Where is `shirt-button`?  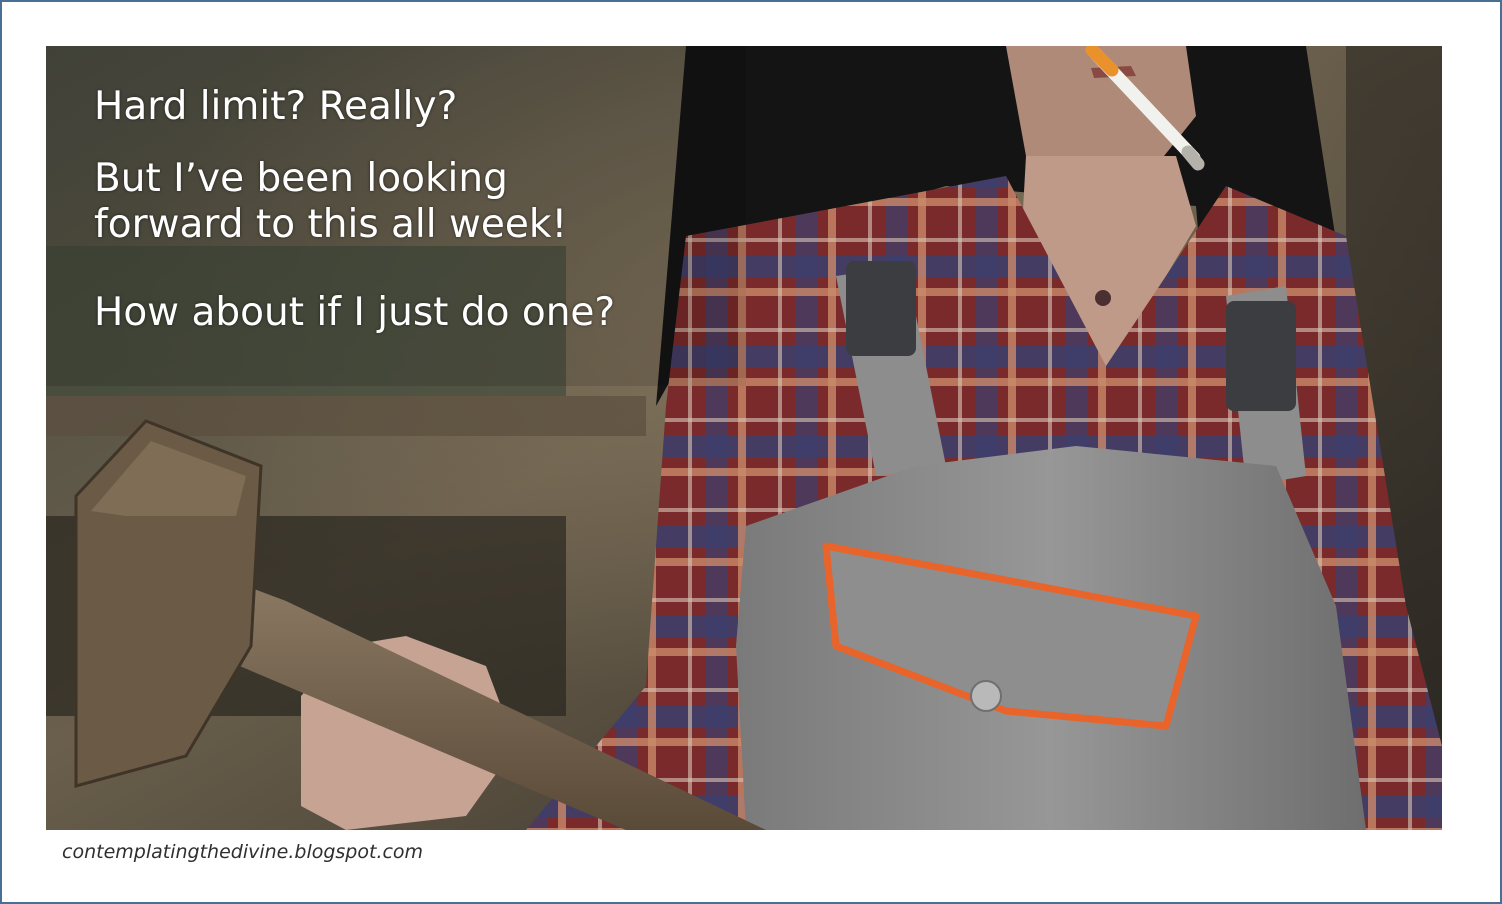 shirt-button is located at coordinates (1103, 298).